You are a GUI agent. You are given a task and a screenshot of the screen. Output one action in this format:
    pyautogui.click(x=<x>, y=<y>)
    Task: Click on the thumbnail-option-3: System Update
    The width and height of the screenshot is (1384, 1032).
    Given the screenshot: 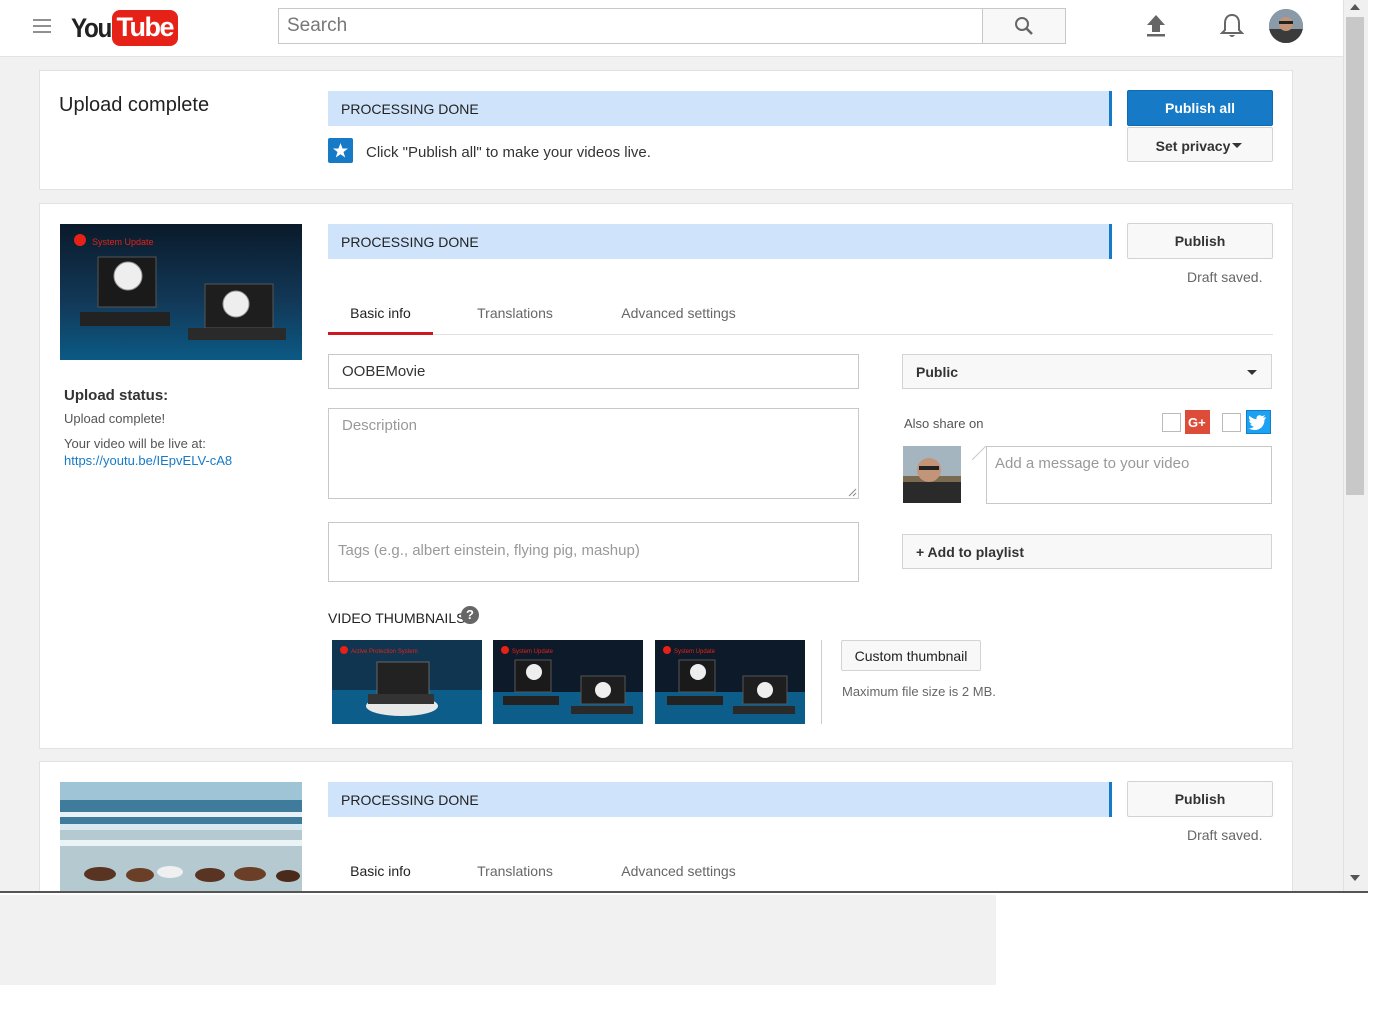 What is the action you would take?
    pyautogui.click(x=730, y=682)
    